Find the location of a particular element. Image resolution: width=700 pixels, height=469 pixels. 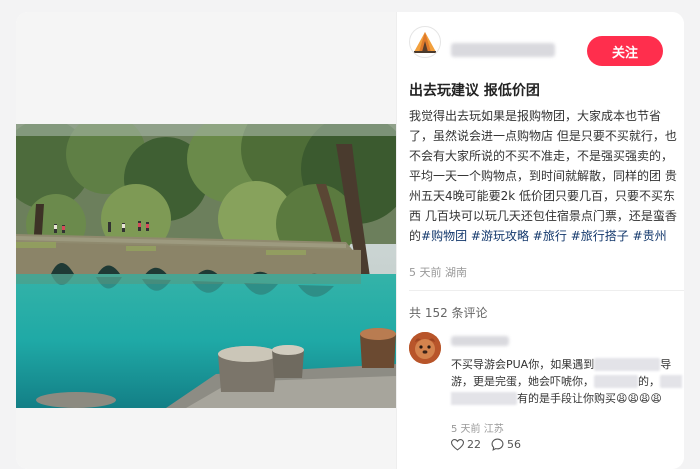

comment-text-part: 不买导游会PUA你，如果遇到 is located at coordinates (523, 364).